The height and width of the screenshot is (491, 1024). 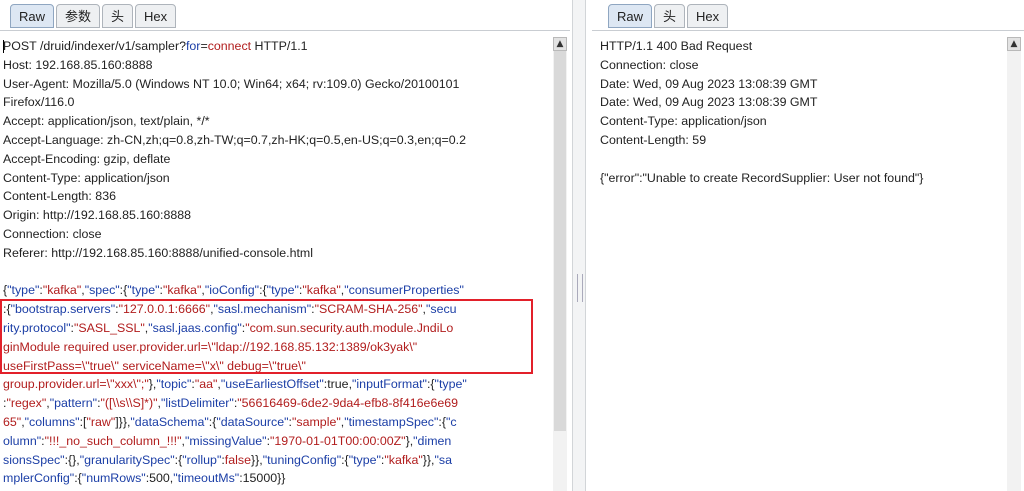 What do you see at coordinates (156, 16) in the screenshot?
I see `request-tab-hex: Hex` at bounding box center [156, 16].